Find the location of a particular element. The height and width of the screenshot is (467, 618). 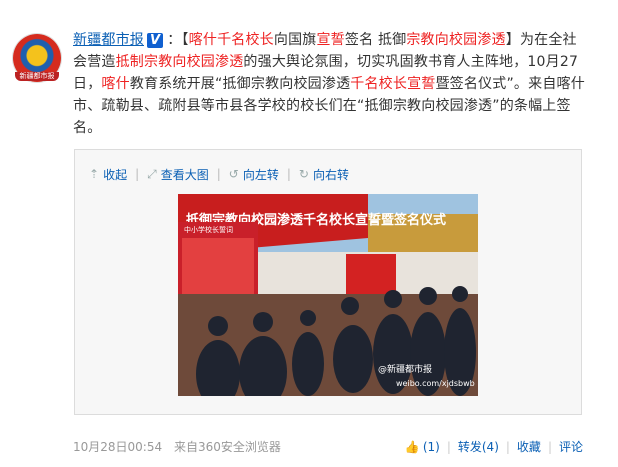

post-text-segment: 向国旗 is located at coordinates (295, 40).